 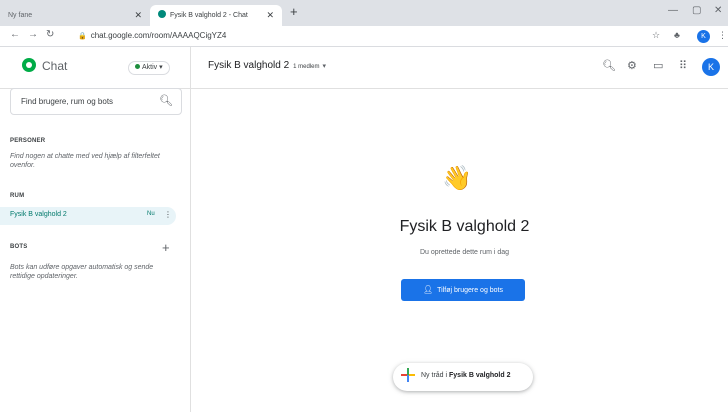 What do you see at coordinates (464, 226) in the screenshot?
I see `room-welcome-title: Fysik B valghold 2` at bounding box center [464, 226].